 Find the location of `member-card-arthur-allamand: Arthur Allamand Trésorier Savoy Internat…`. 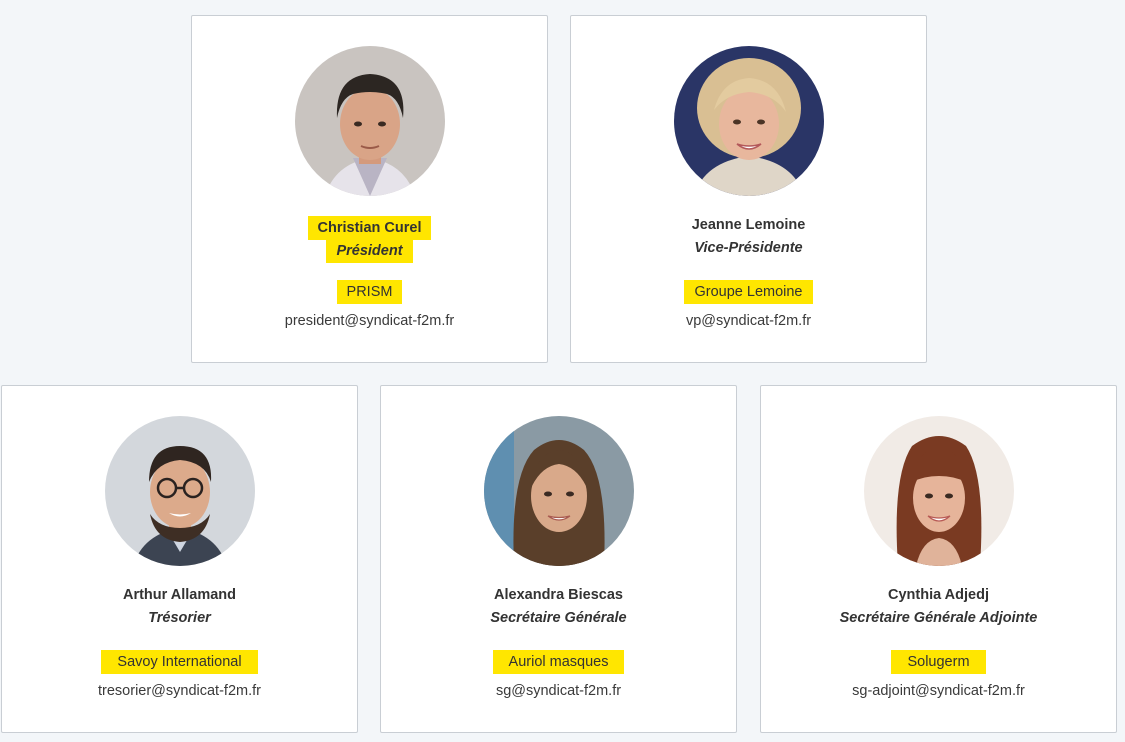

member-card-arthur-allamand: Arthur Allamand Trésorier Savoy Internat… is located at coordinates (179, 559).